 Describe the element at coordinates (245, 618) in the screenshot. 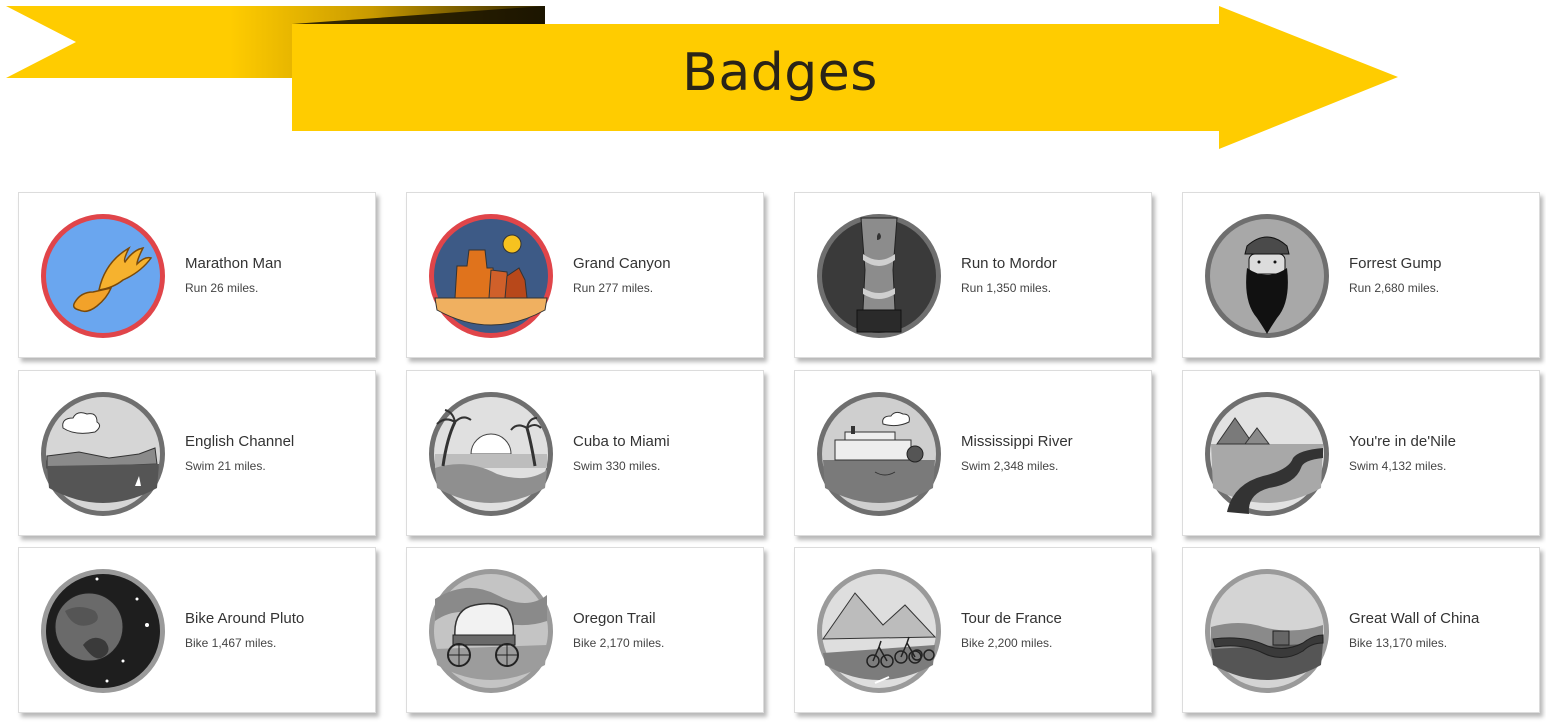

I see `badge-title: Bike Around Pluto` at that location.